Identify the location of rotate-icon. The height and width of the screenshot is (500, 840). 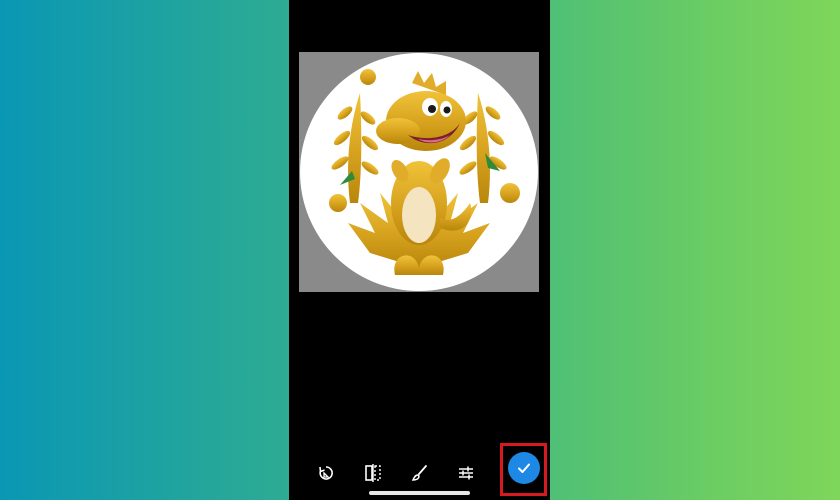
(326, 473).